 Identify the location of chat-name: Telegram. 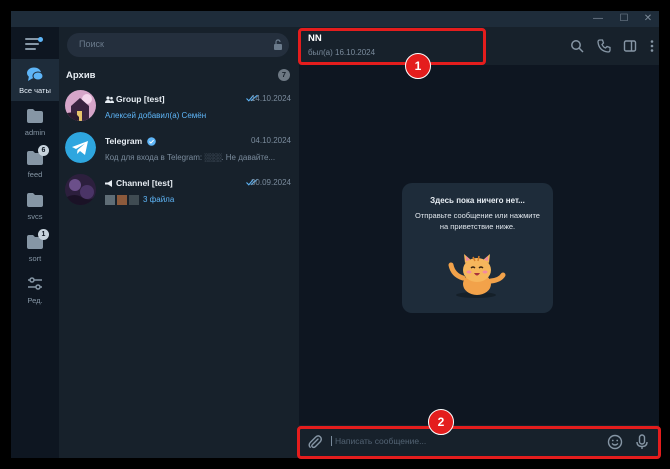
(130, 141).